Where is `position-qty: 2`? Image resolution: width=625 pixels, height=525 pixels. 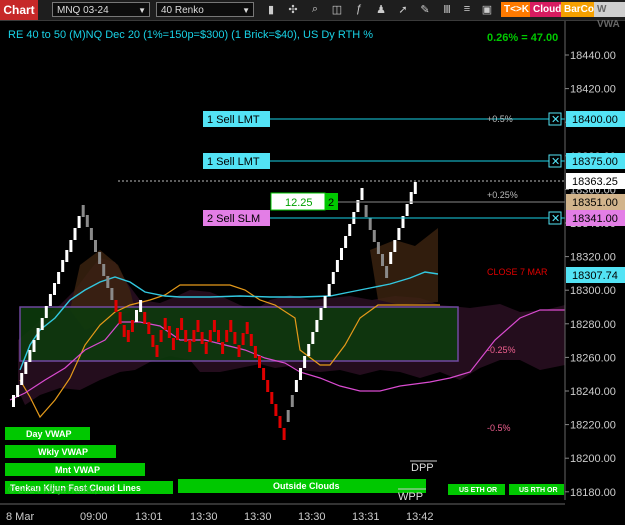 position-qty: 2 is located at coordinates (331, 203).